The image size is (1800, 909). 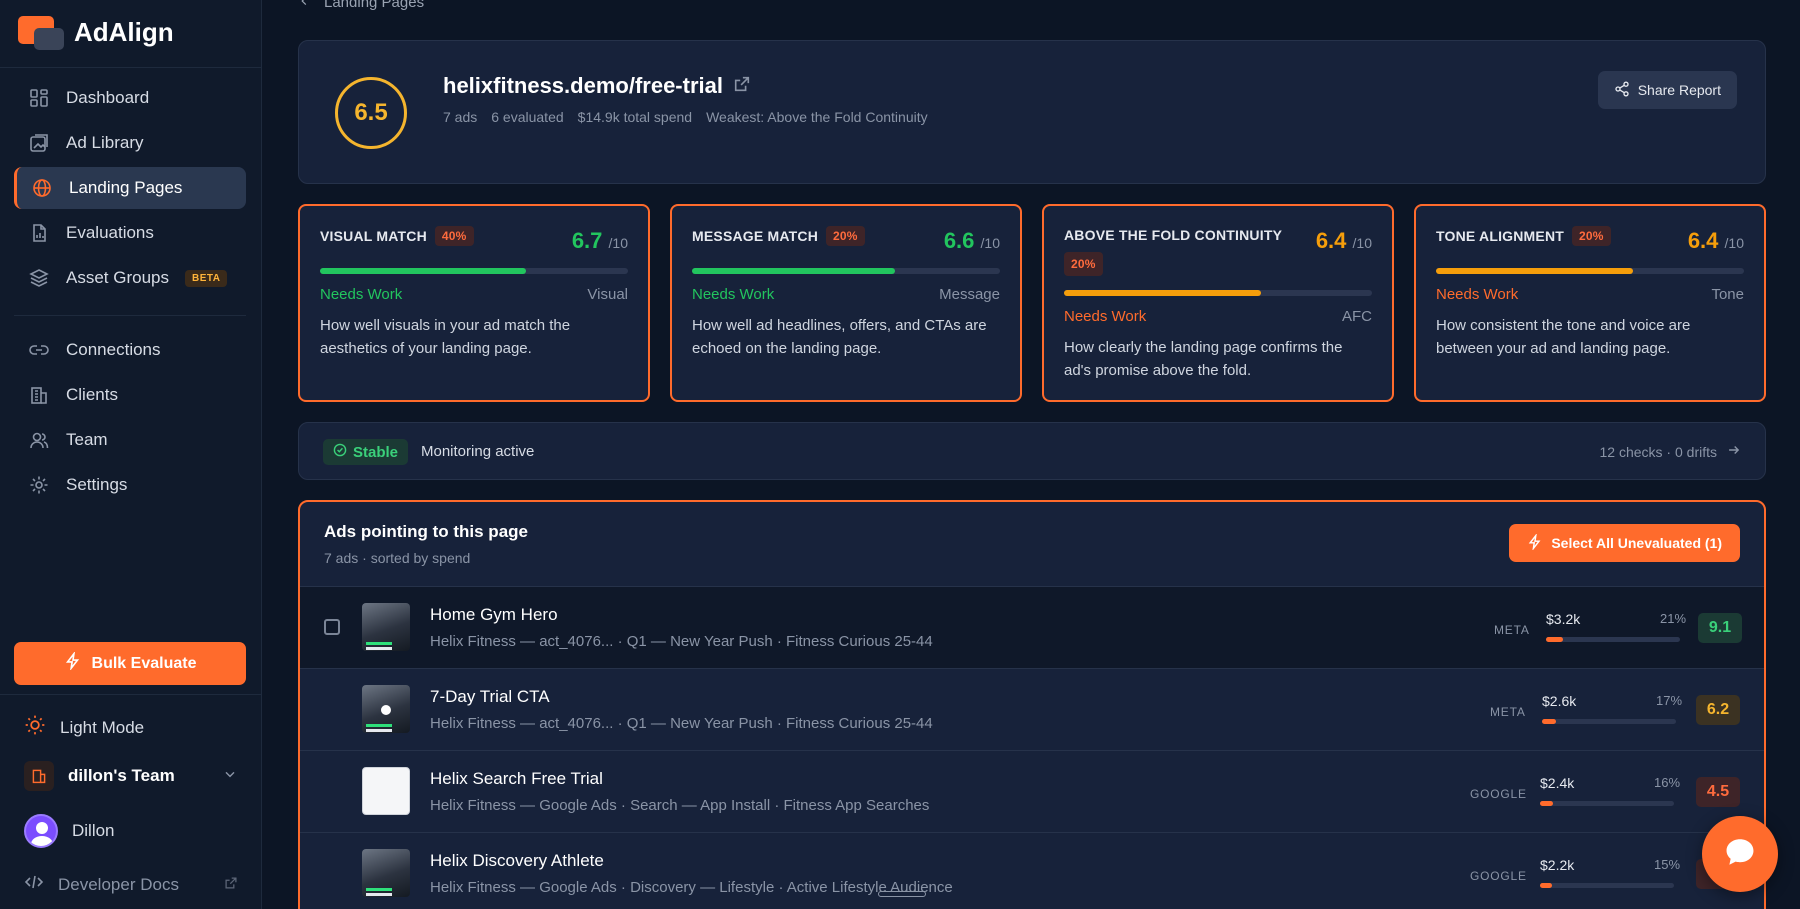 I want to click on sidebar-item-team: Team, so click(x=130, y=440).